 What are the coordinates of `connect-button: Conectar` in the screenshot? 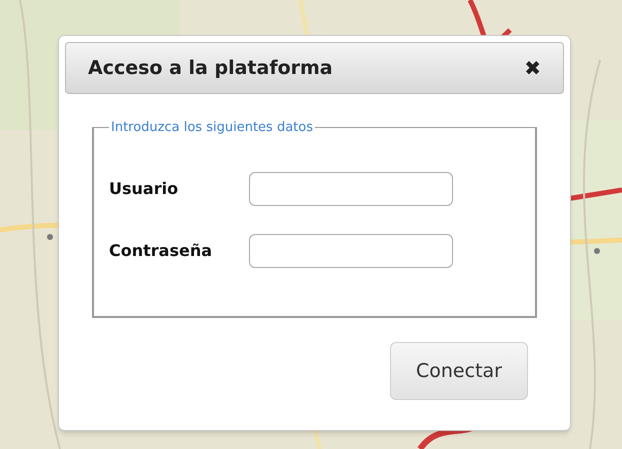 It's located at (459, 371).